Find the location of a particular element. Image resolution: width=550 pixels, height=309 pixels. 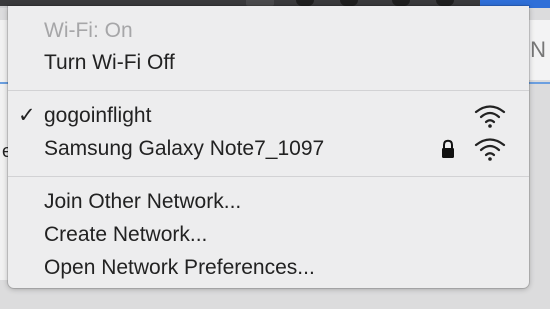

wifi-status-label: Wi-Fi: On is located at coordinates (88, 30).